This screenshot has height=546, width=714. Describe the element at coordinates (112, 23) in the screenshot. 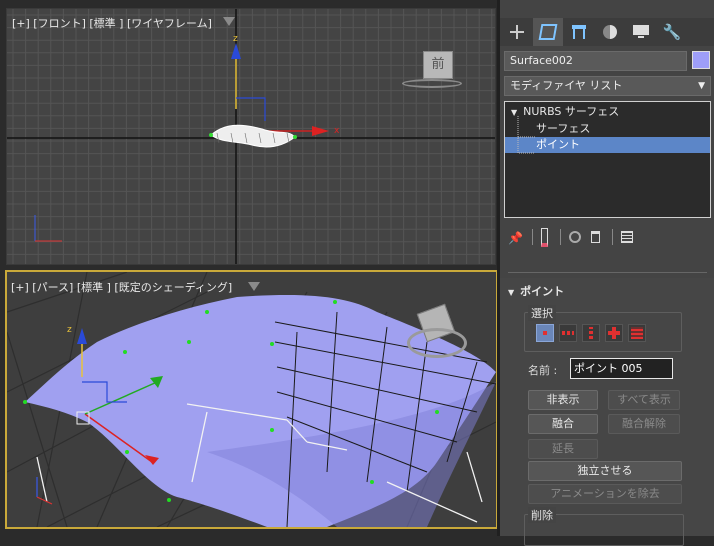

I see `front-viewport-label: [+] [フロント] [標準 ] [ワイヤフレーム]` at that location.